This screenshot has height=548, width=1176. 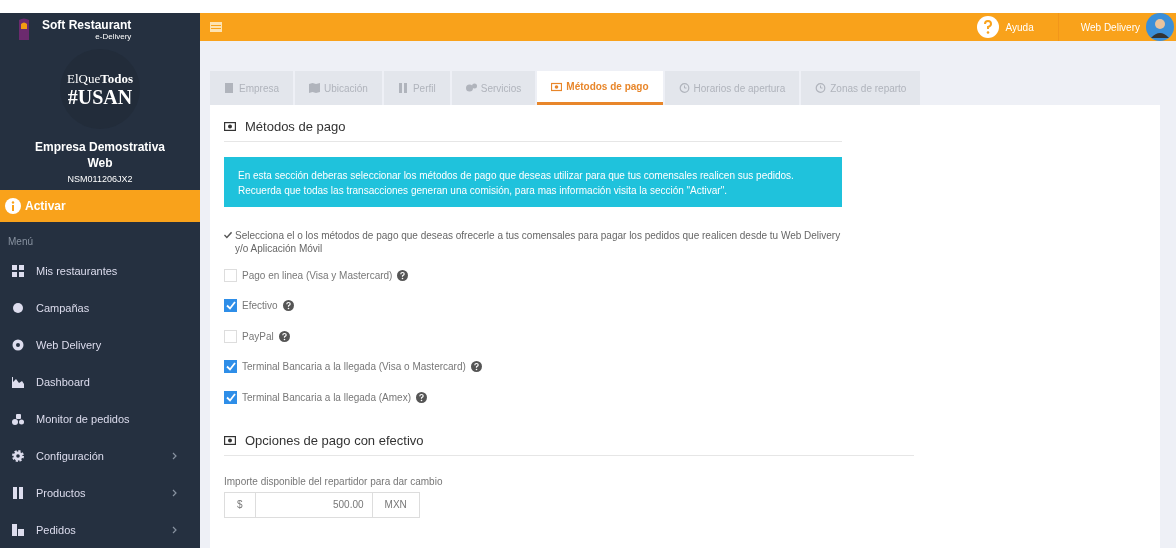 What do you see at coordinates (100, 529) in the screenshot?
I see `menu-item: Pedidos` at bounding box center [100, 529].